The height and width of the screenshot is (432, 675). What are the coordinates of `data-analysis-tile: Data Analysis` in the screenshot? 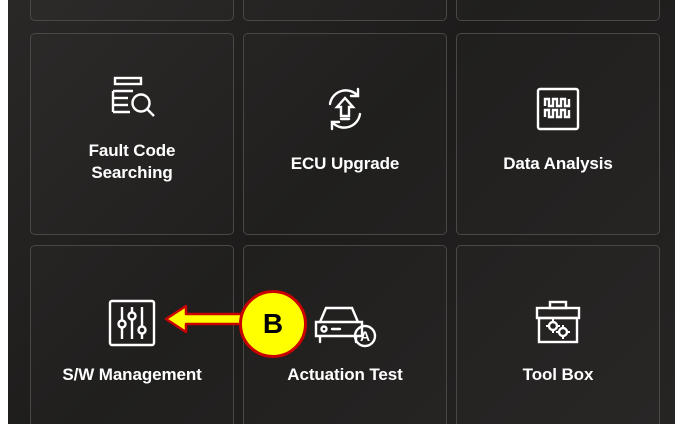 It's located at (558, 134).